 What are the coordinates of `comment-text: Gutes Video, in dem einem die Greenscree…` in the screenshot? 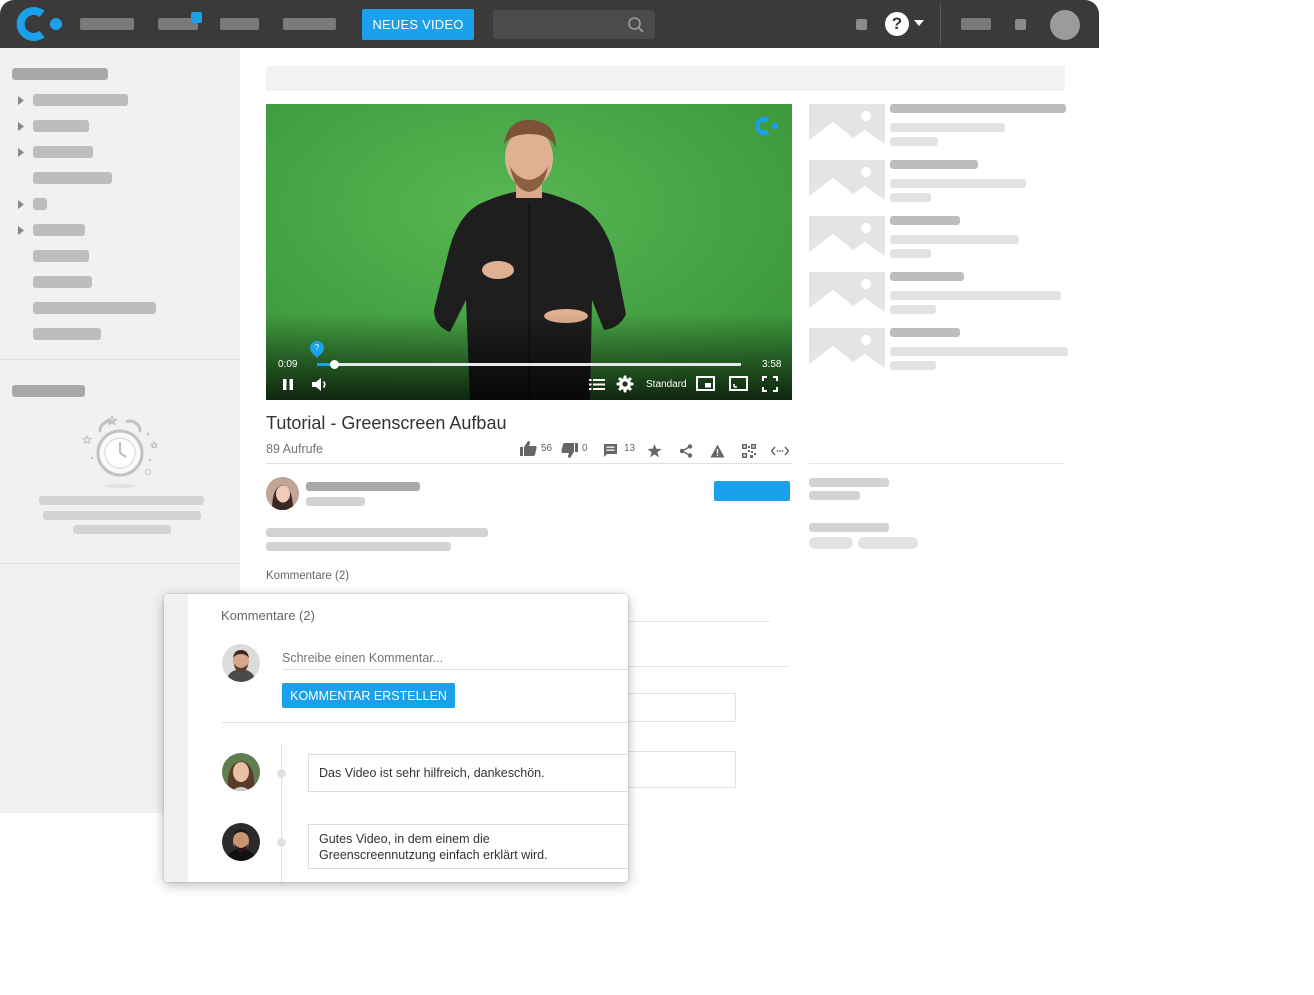 It's located at (433, 846).